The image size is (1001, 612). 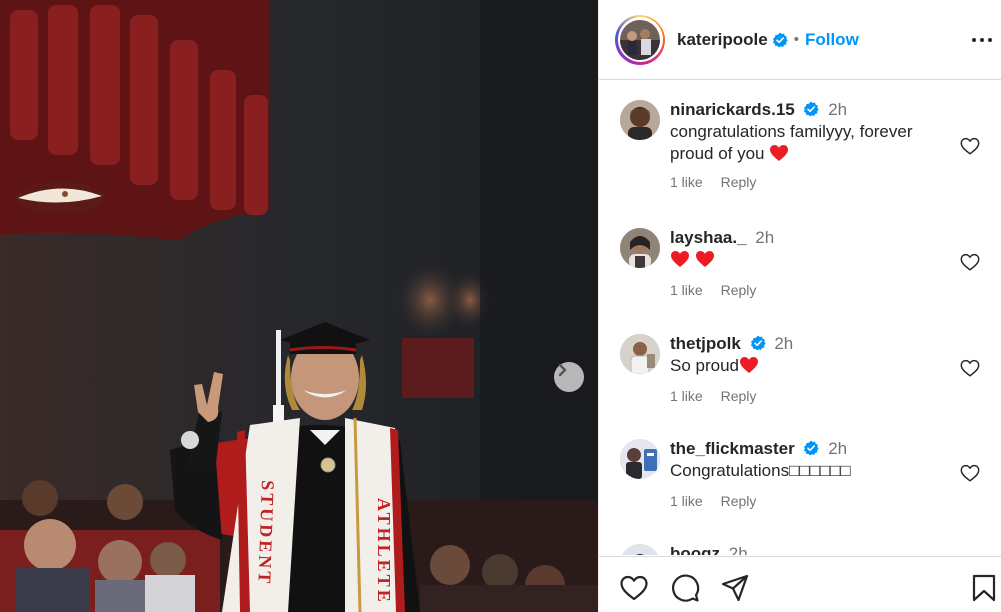 What do you see at coordinates (384, 551) in the screenshot?
I see `sash-text-right: ATHLETE` at bounding box center [384, 551].